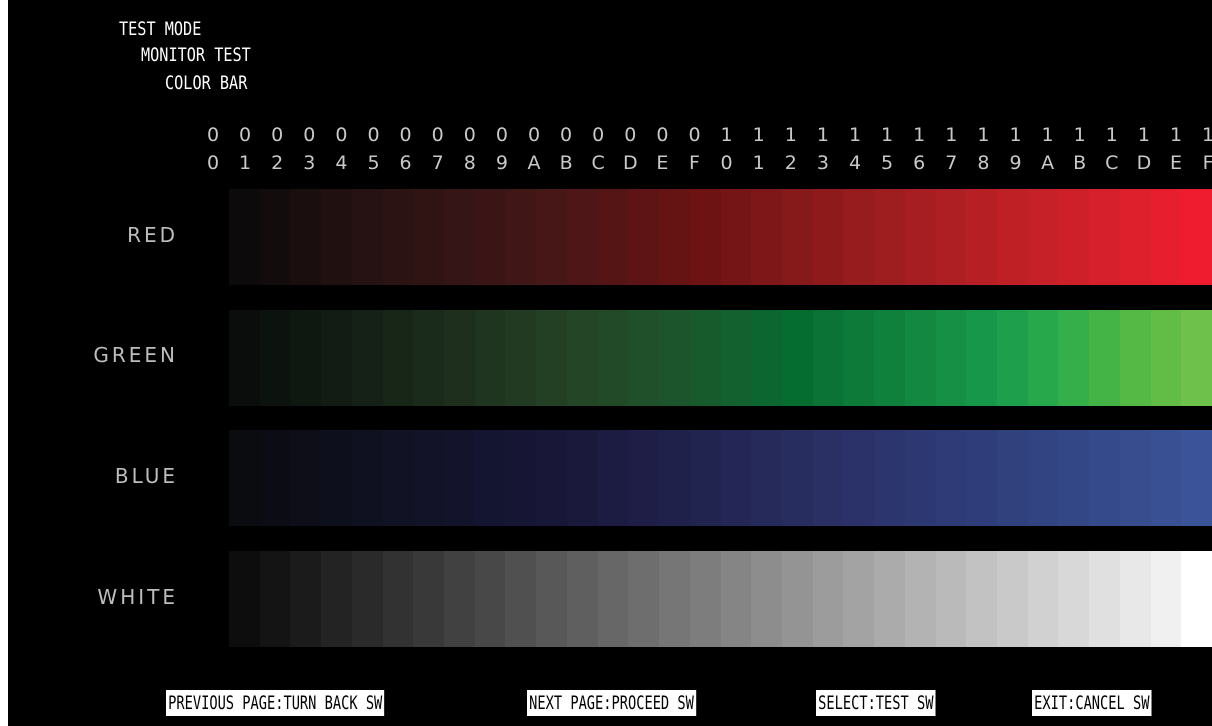  What do you see at coordinates (309, 163) in the screenshot?
I see `level-digit: 3` at bounding box center [309, 163].